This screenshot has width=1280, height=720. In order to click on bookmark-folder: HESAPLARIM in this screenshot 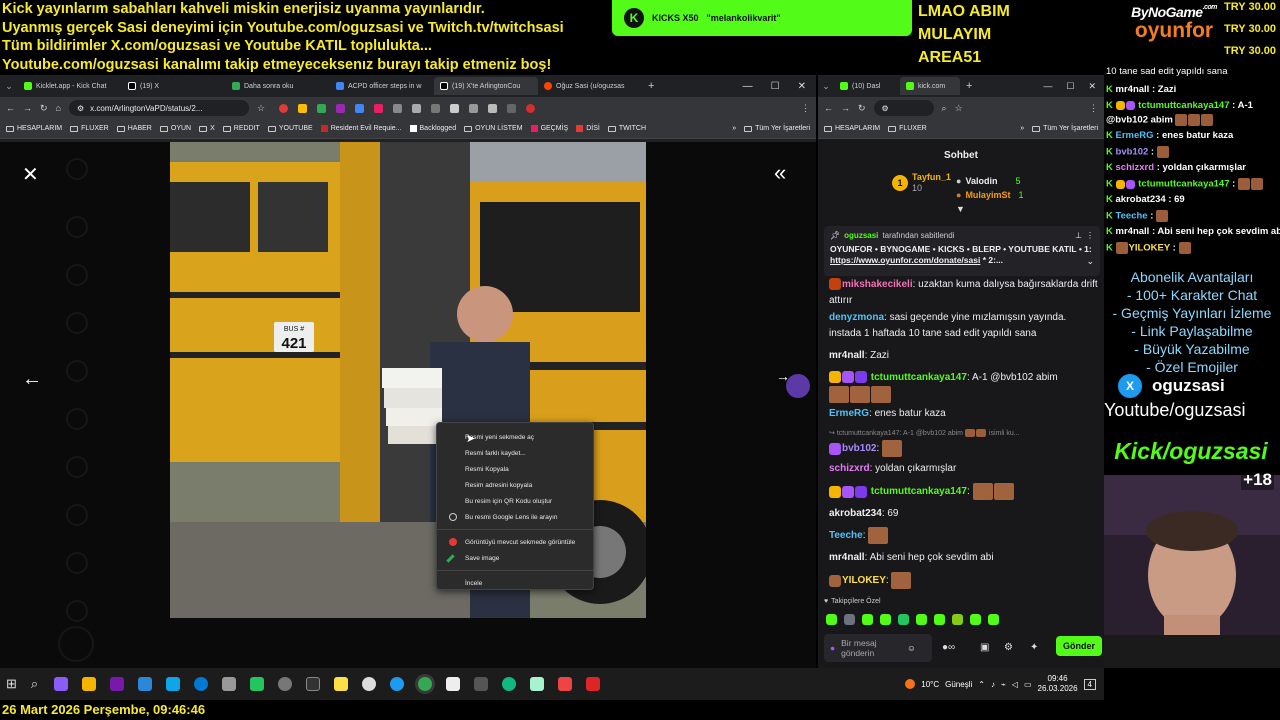, I will do `click(34, 128)`.